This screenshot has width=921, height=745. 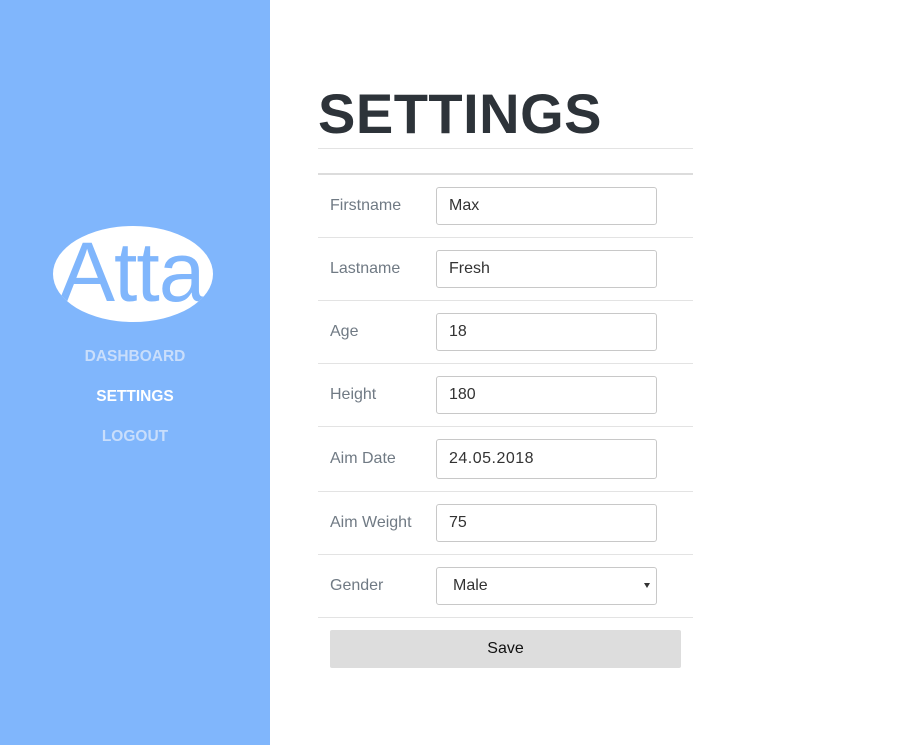 I want to click on brand-logo: Atta, so click(x=133, y=274).